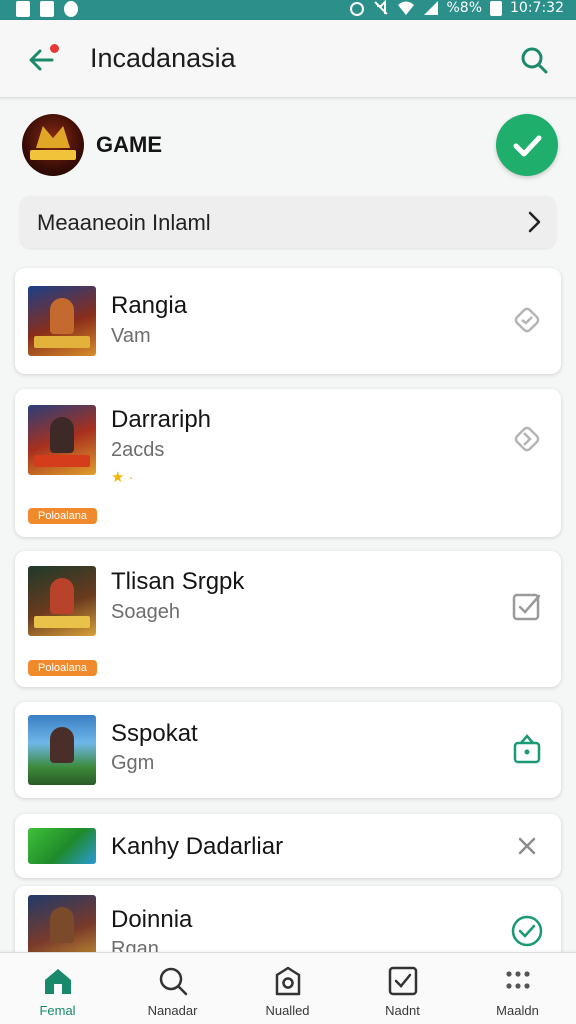 Image resolution: width=576 pixels, height=1024 pixels. What do you see at coordinates (133, 763) in the screenshot?
I see `card-subtitle: Ggm` at bounding box center [133, 763].